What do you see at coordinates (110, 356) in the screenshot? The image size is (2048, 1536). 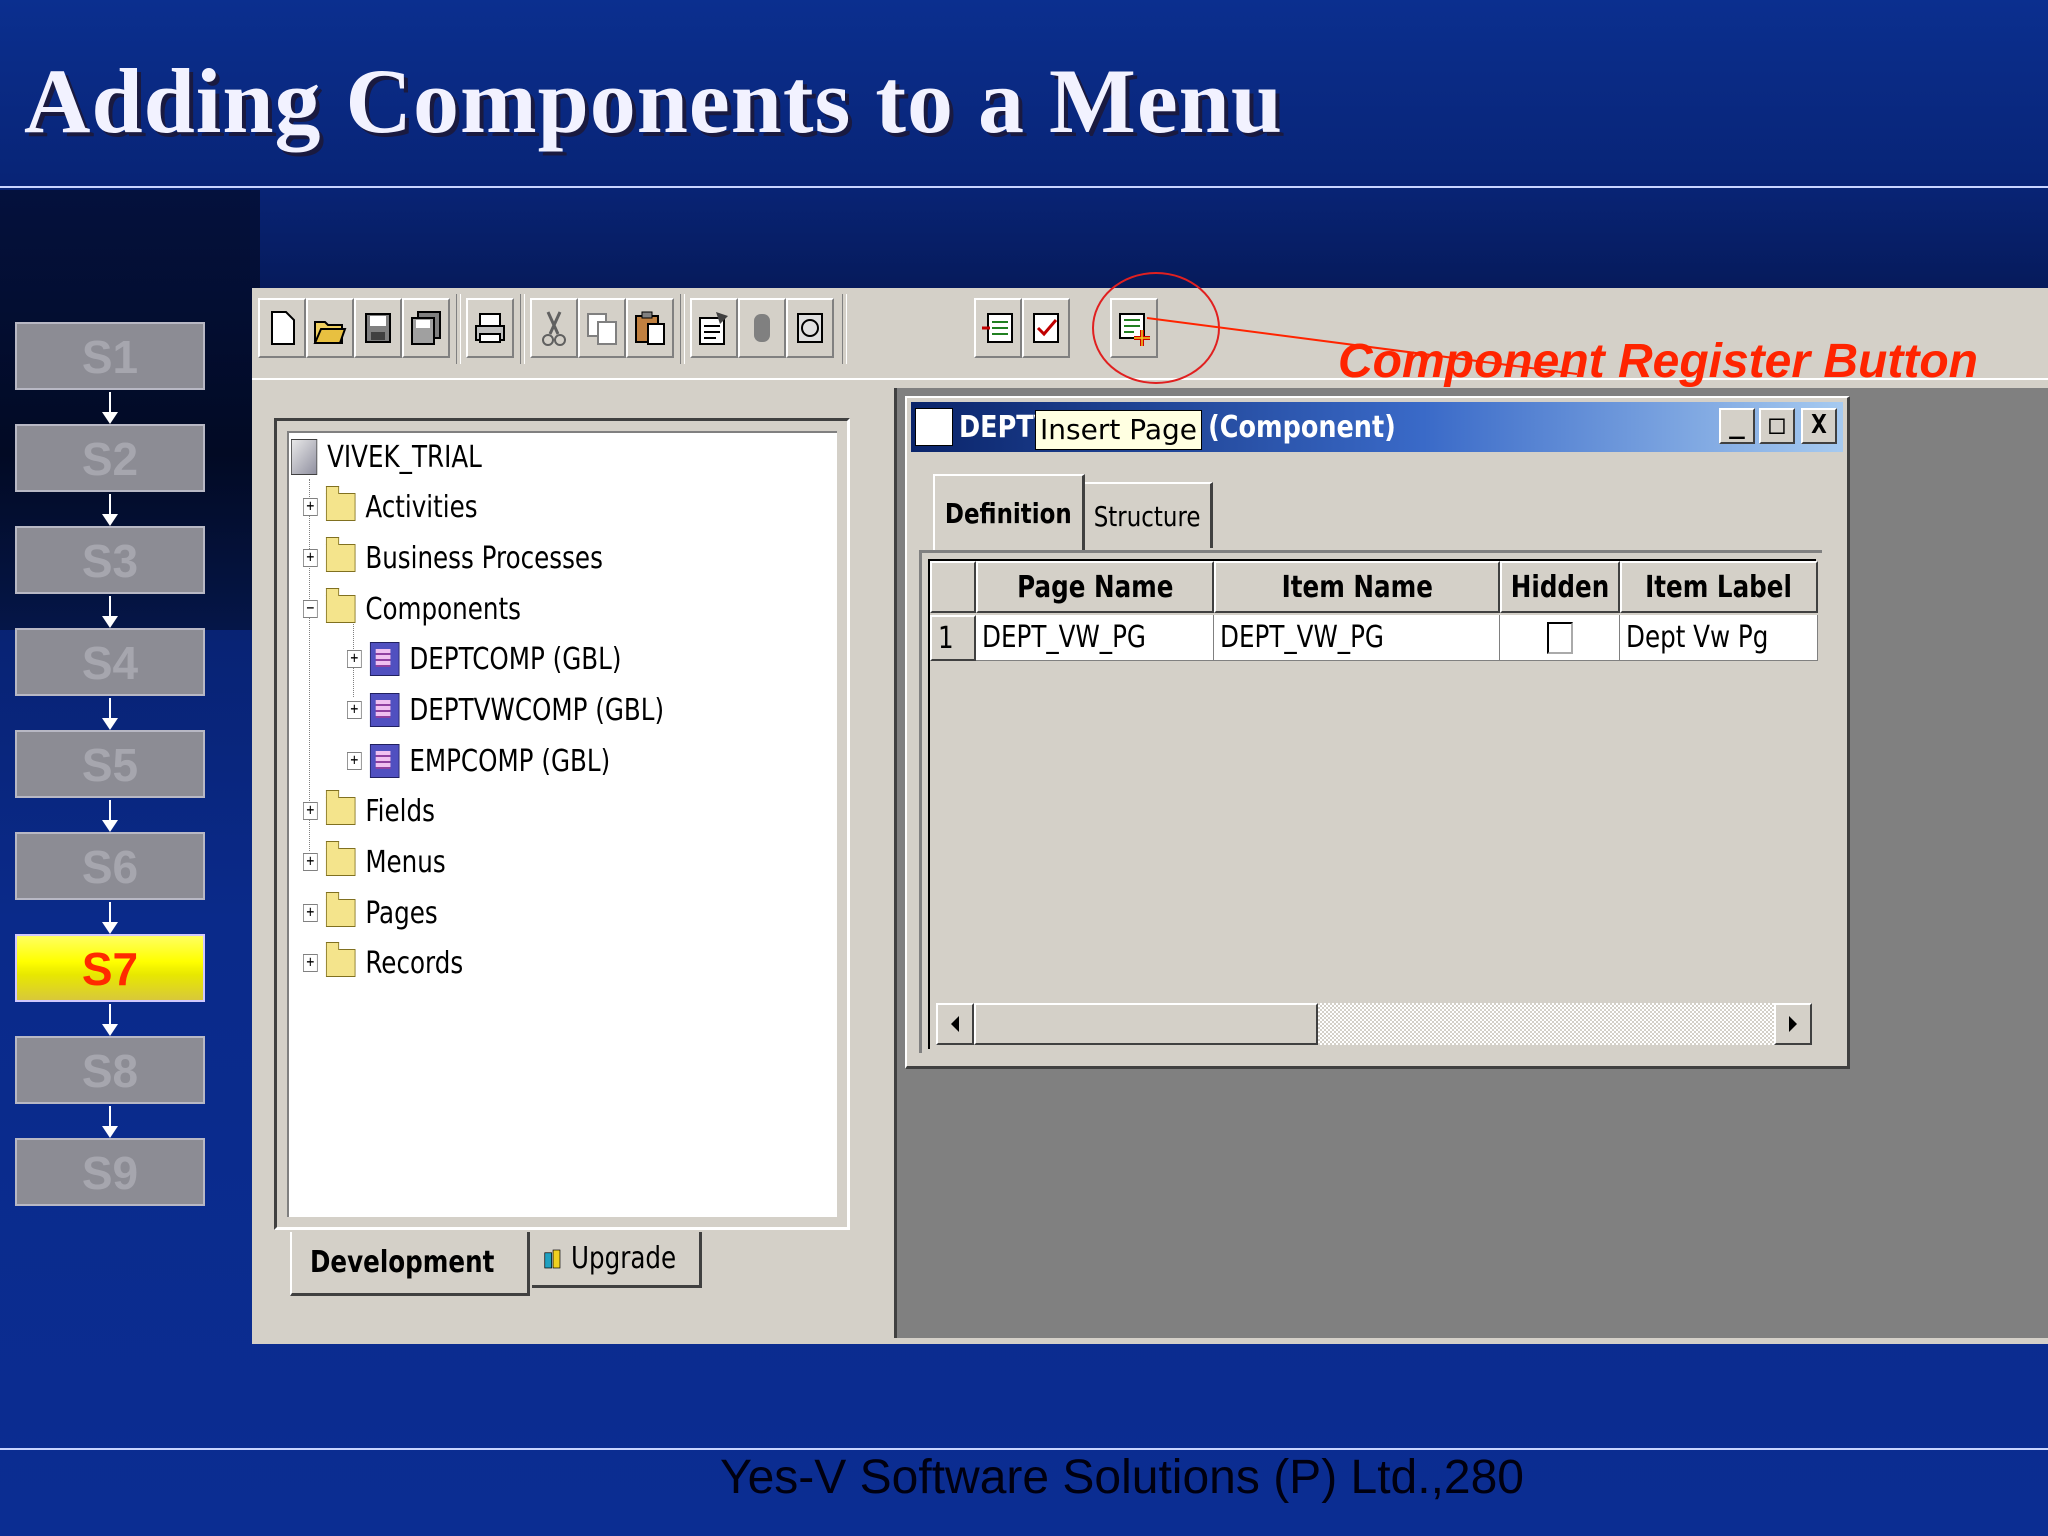 I see `step-s1: S1` at bounding box center [110, 356].